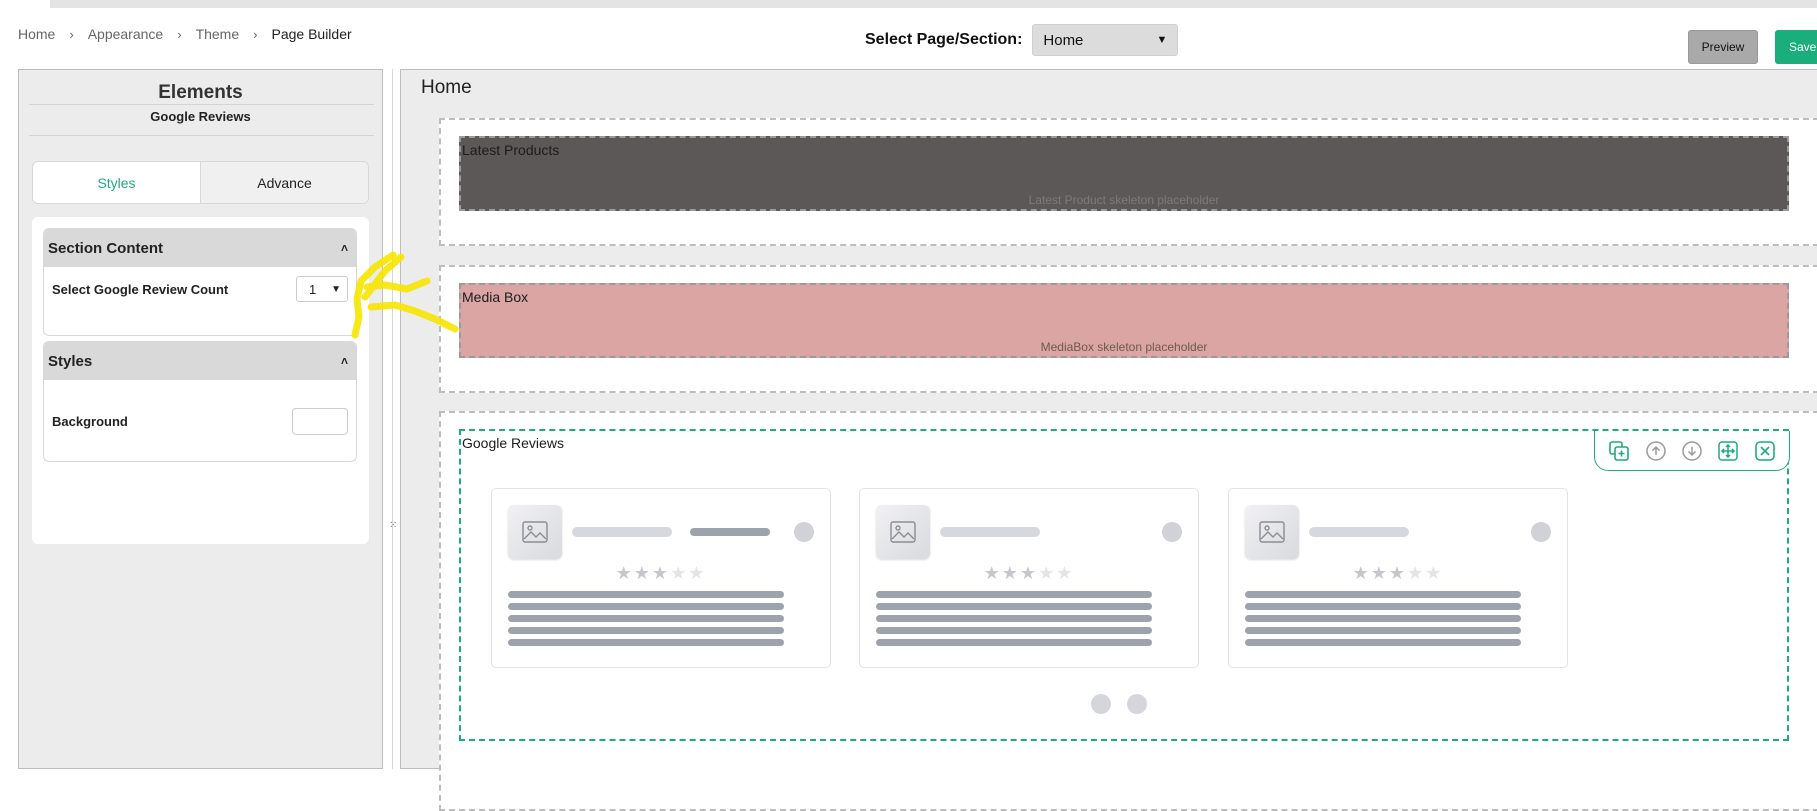 The image size is (1817, 811). What do you see at coordinates (405, 295) in the screenshot?
I see `yellow-annotation-arrow` at bounding box center [405, 295].